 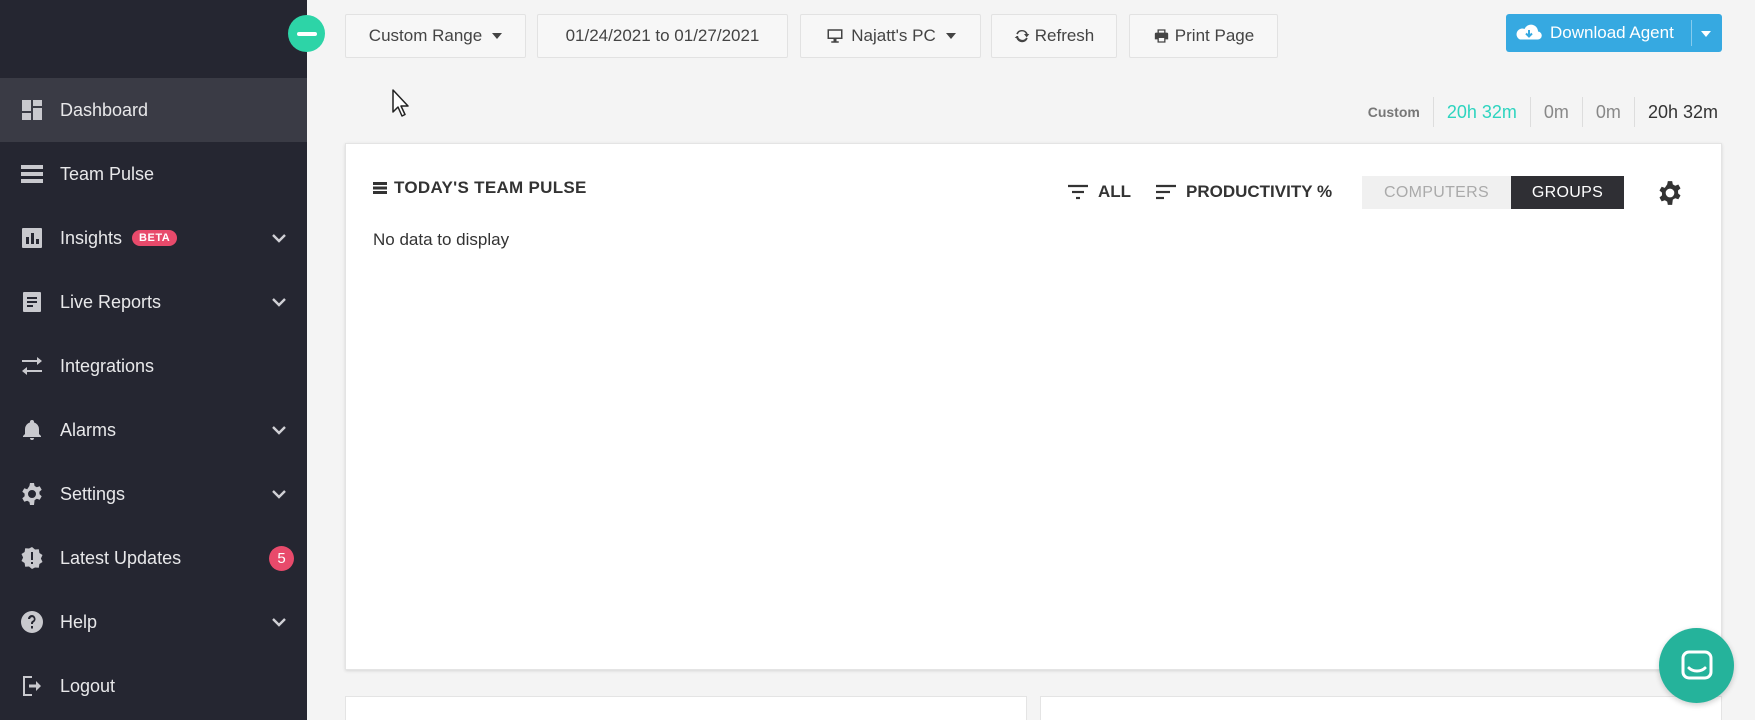 I want to click on productive-time: 20h 32m, so click(x=1481, y=112).